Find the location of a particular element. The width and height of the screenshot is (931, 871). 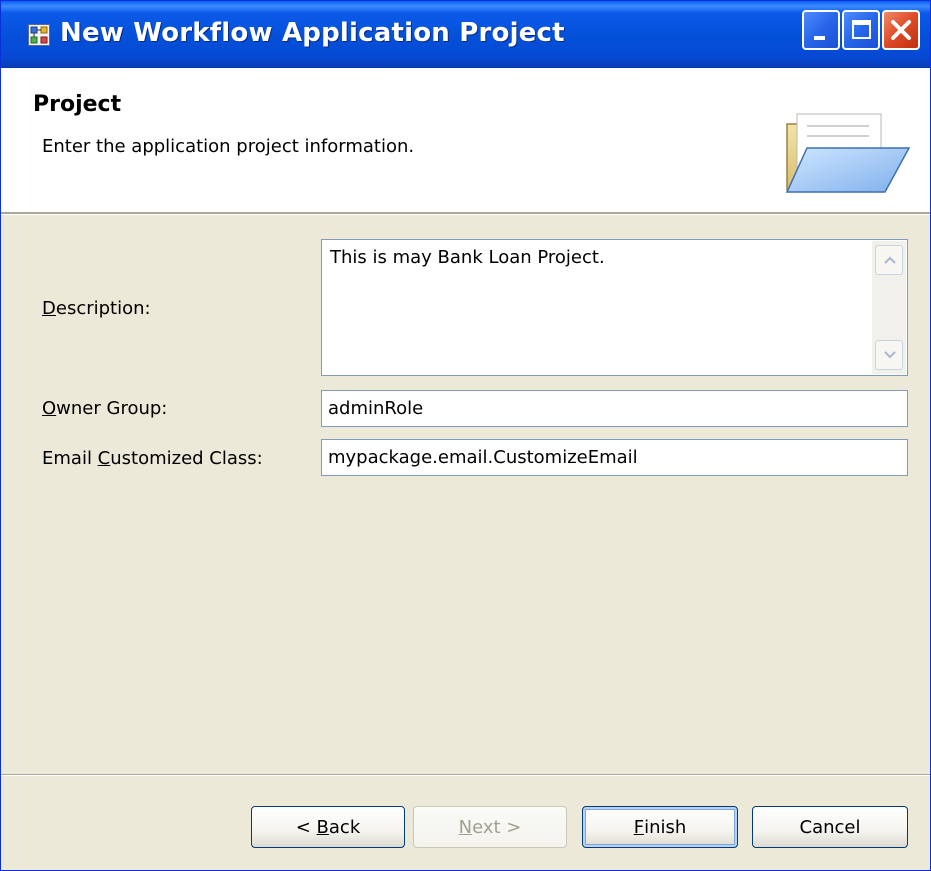

back-button-prefix: < is located at coordinates (306, 827).